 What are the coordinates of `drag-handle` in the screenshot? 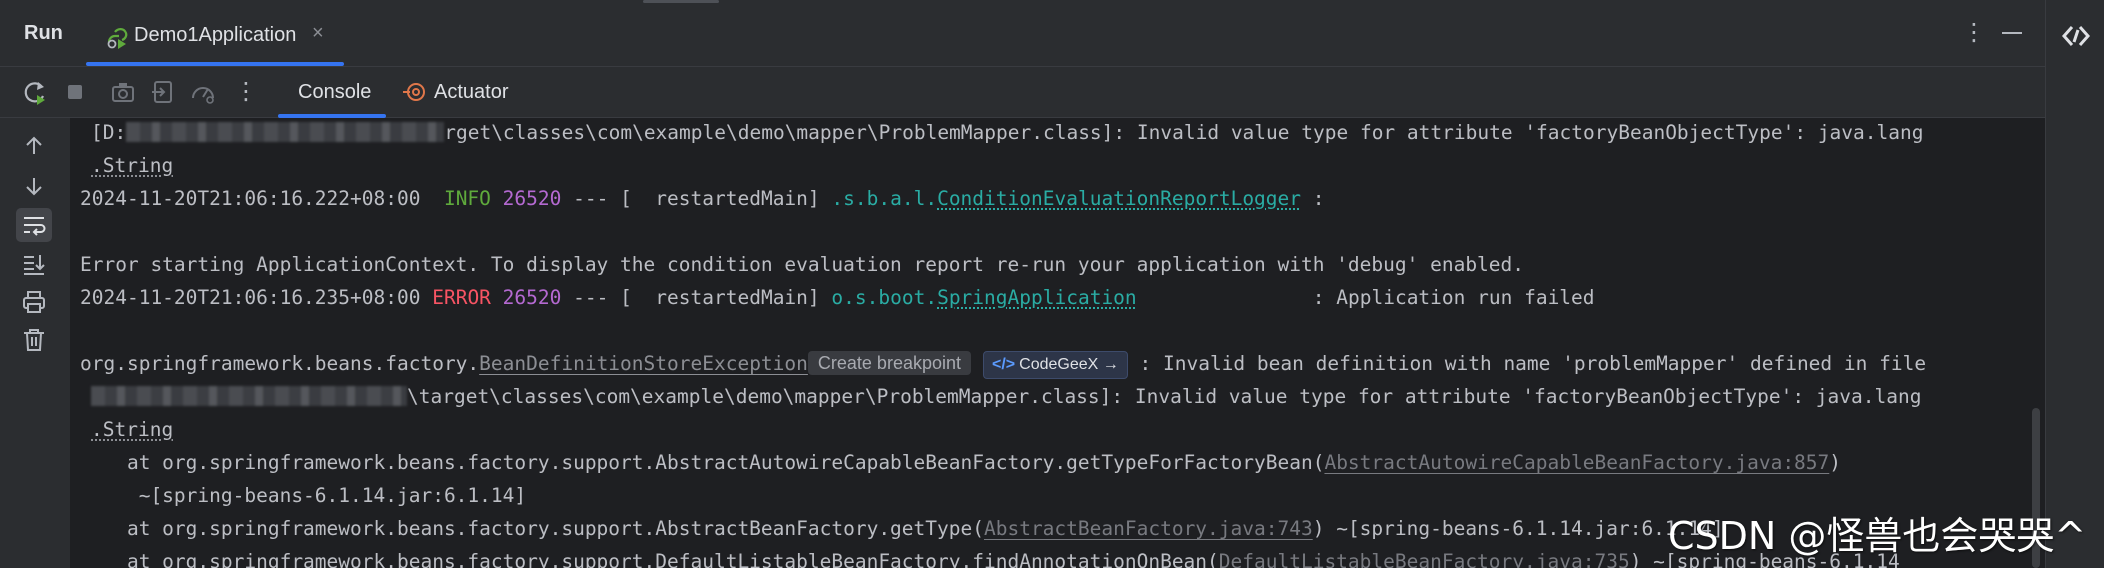 It's located at (681, 1).